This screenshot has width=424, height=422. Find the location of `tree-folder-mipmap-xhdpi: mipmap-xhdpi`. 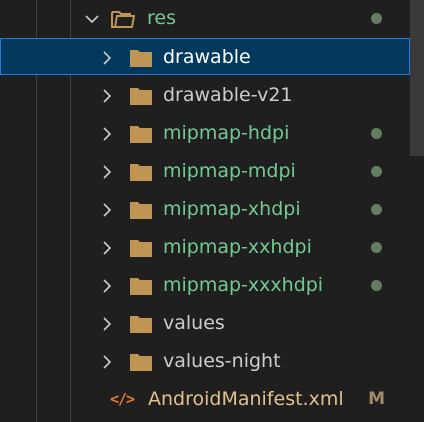

tree-folder-mipmap-xhdpi: mipmap-xhdpi is located at coordinates (205, 209).